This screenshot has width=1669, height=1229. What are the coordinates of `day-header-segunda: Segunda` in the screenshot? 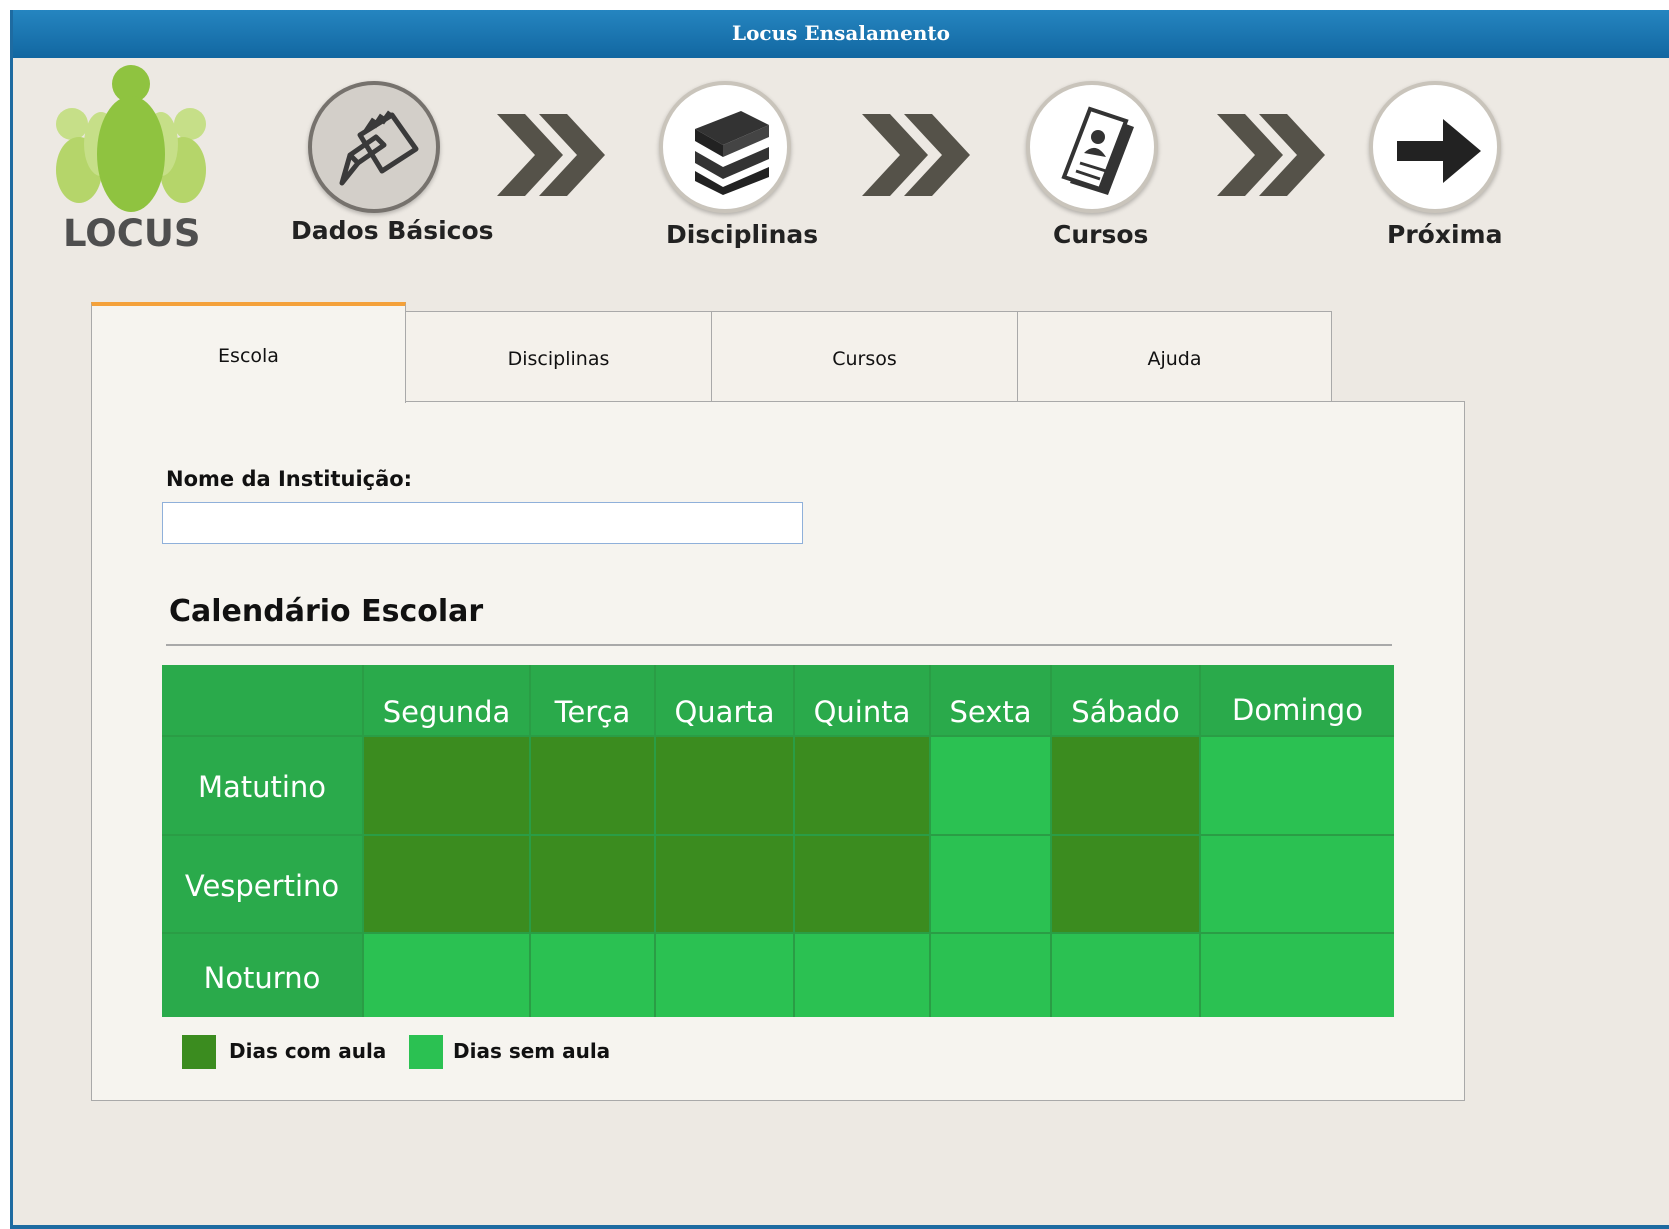 It's located at (446, 700).